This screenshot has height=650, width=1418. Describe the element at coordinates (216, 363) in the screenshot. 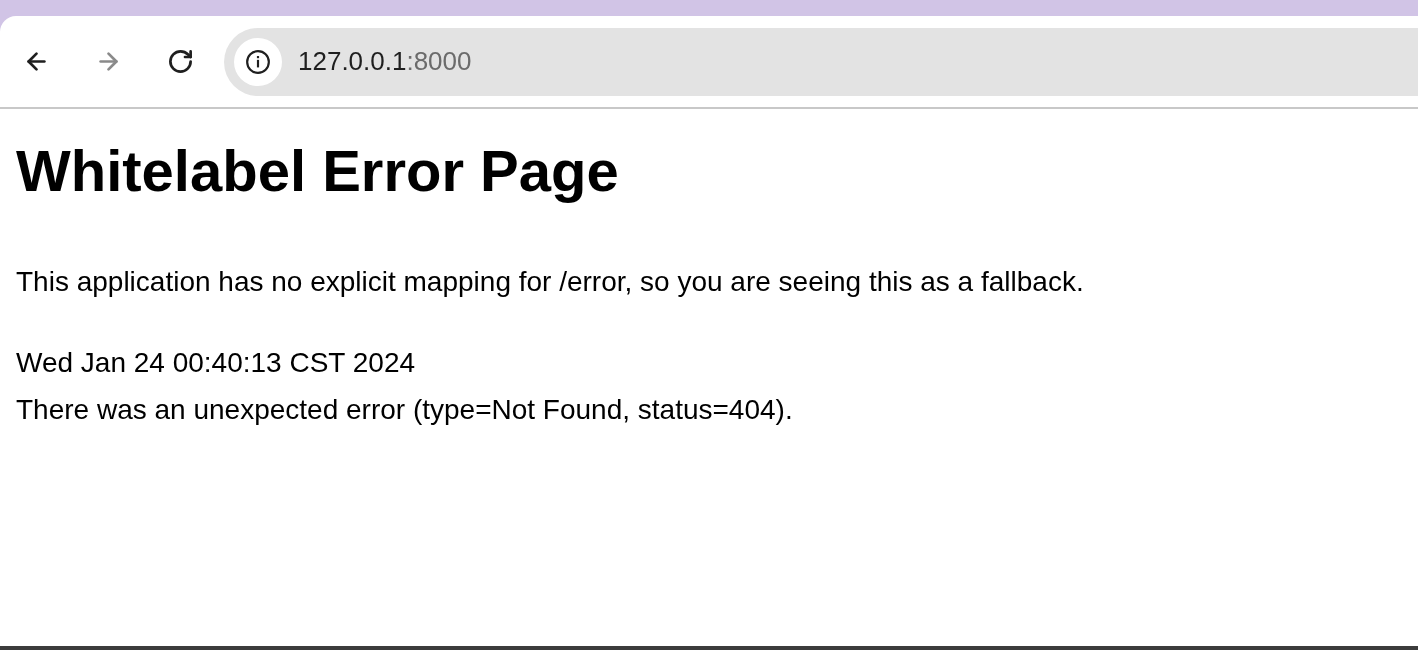

I see `error-detail: Wed Jan 24 00:40:13 CST 2024` at that location.